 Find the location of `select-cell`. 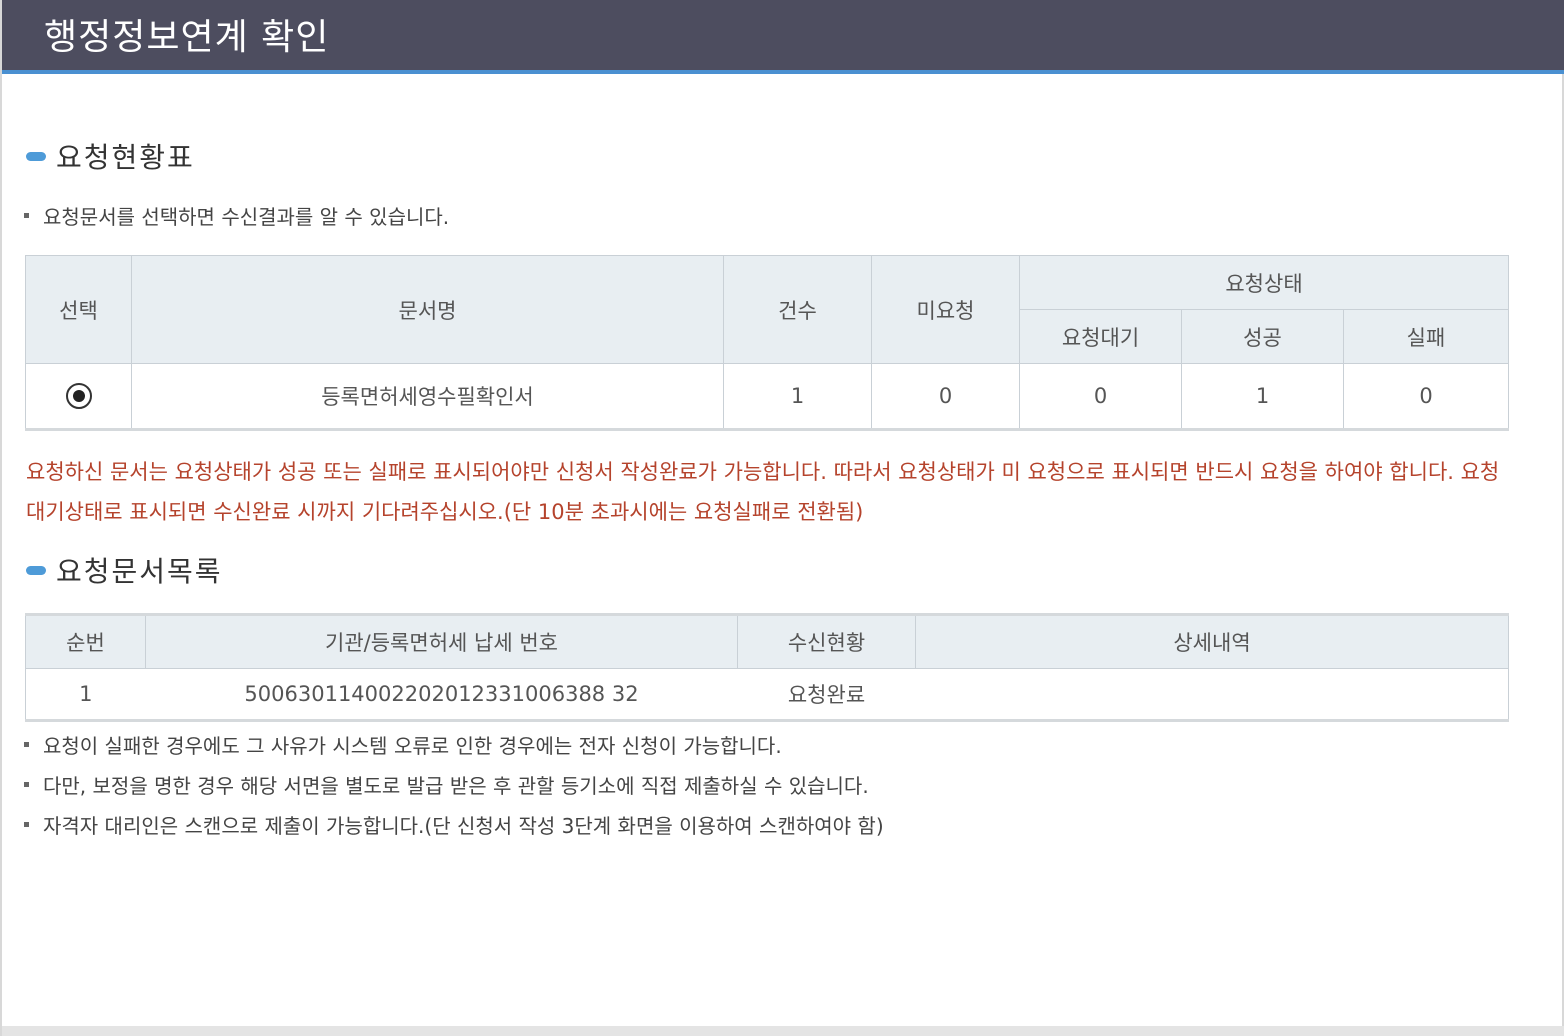

select-cell is located at coordinates (78, 396).